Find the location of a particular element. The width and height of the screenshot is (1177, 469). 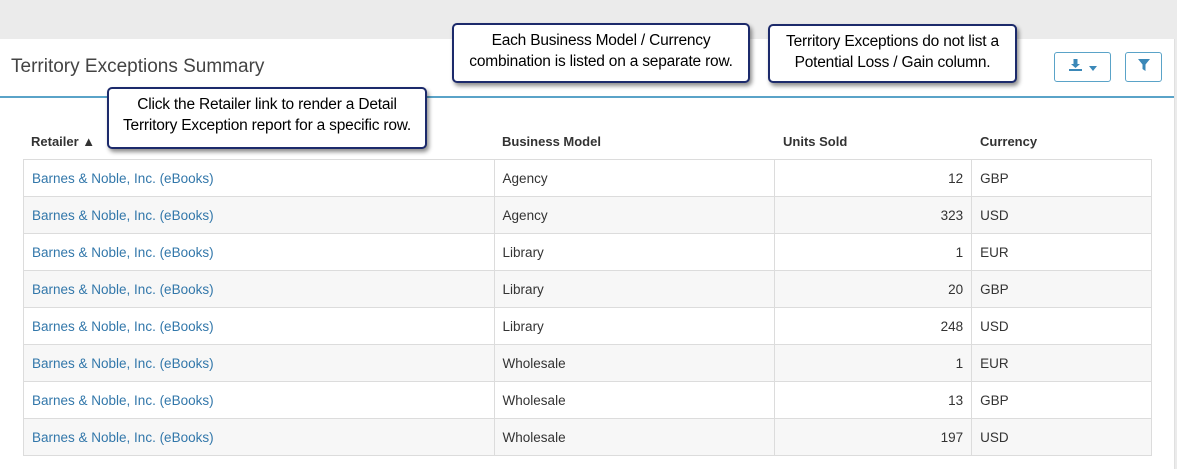

filter-button is located at coordinates (1143, 67).